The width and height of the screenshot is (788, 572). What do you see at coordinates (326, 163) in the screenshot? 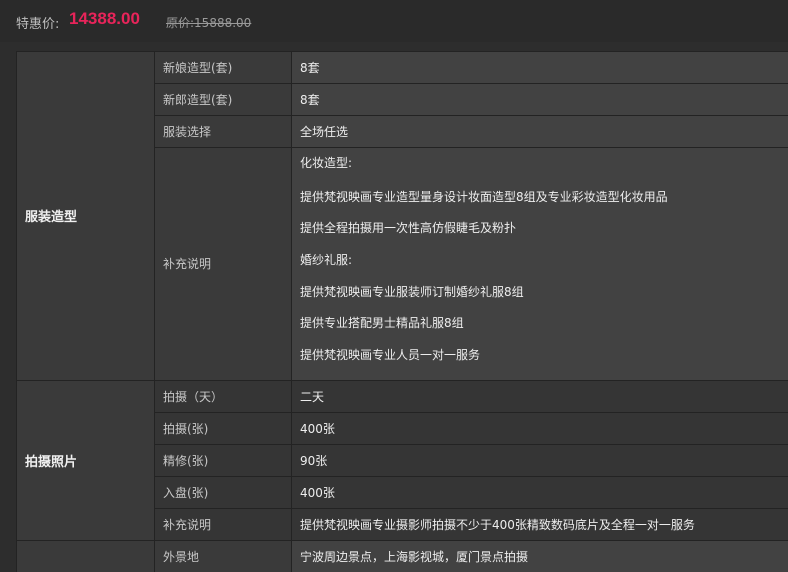
I see `list-item: 化妆造型:` at bounding box center [326, 163].